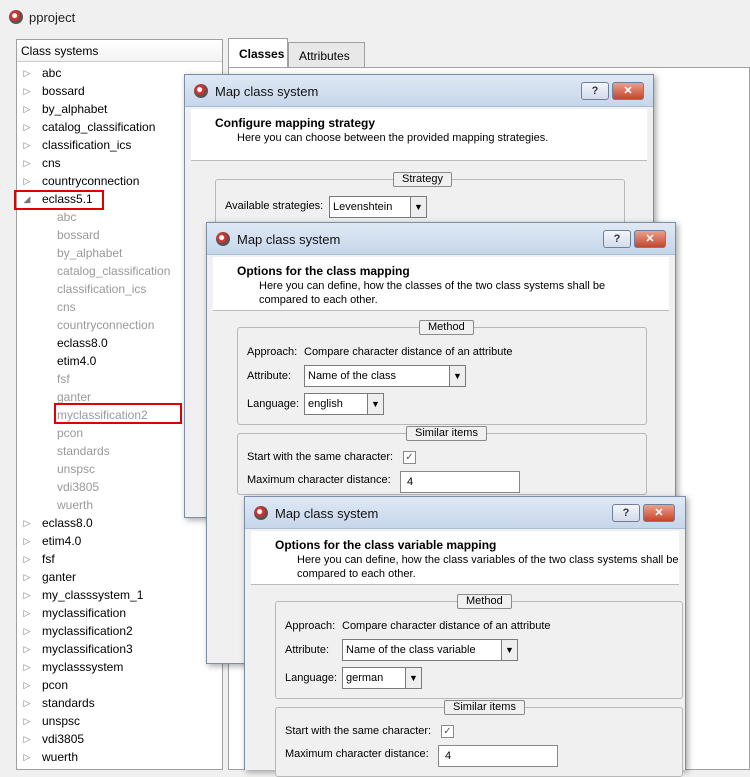 Image resolution: width=750 pixels, height=777 pixels. Describe the element at coordinates (114, 271) in the screenshot. I see `tree-item-label: catalog_classification` at that location.